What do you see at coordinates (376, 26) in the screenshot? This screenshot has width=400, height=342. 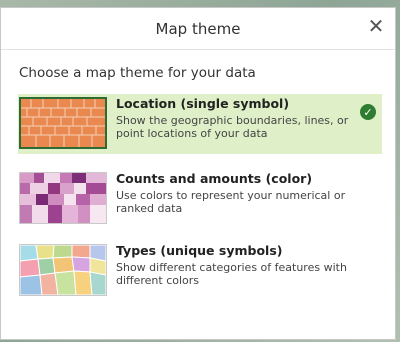 I see `close-icon: ✕` at bounding box center [376, 26].